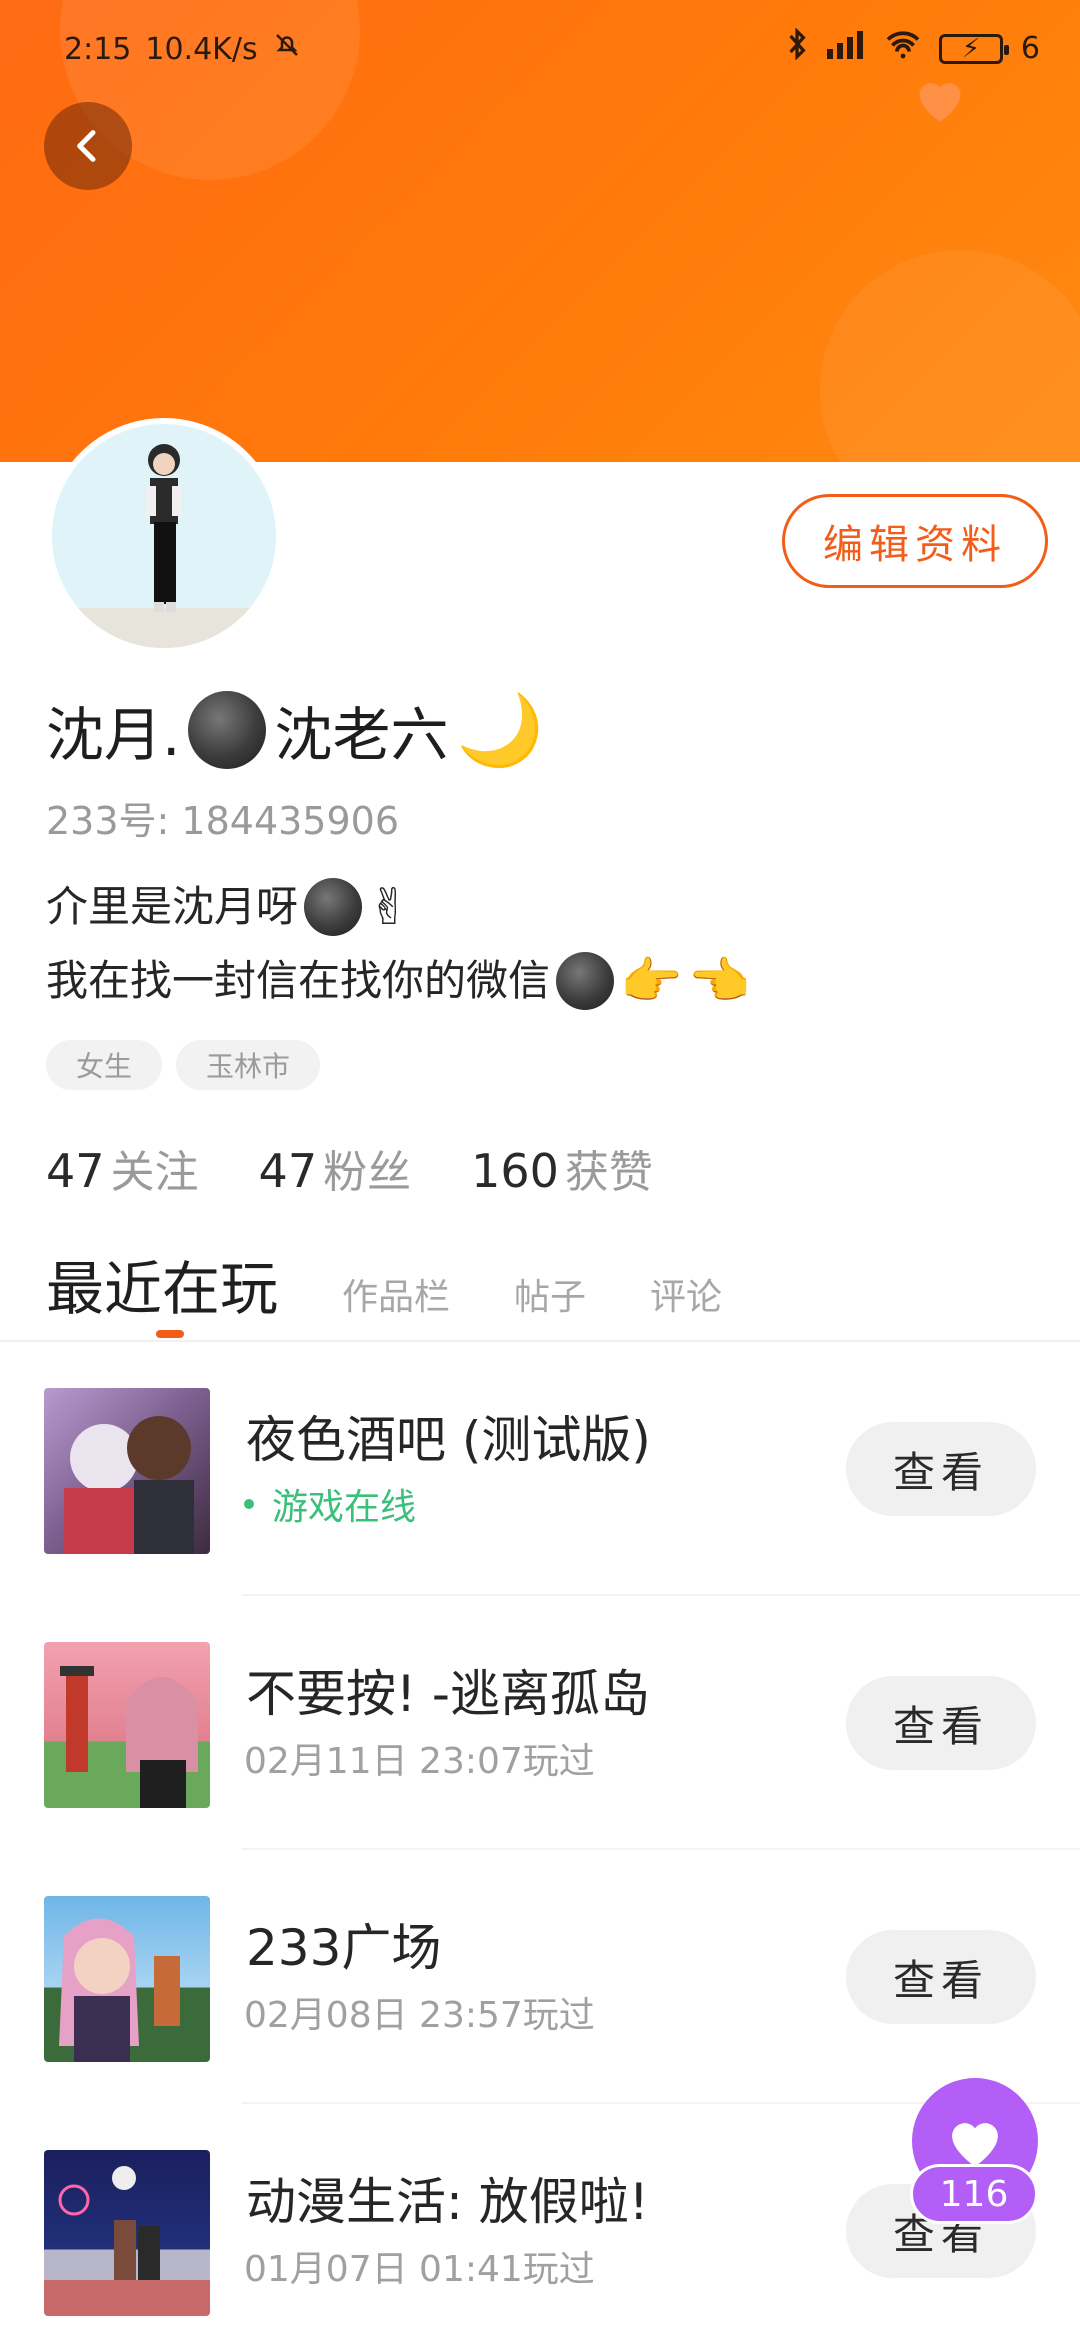  What do you see at coordinates (104, 1065) in the screenshot?
I see `tag-gender: 女生` at bounding box center [104, 1065].